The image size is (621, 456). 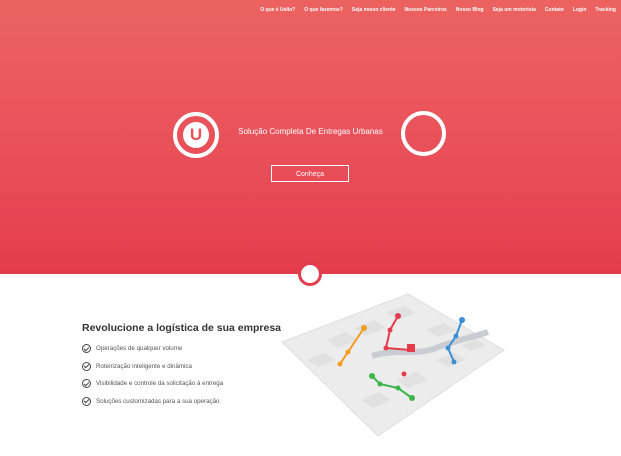 I want to click on feature-text: Roteirização inteligente e dinâmica, so click(x=144, y=366).